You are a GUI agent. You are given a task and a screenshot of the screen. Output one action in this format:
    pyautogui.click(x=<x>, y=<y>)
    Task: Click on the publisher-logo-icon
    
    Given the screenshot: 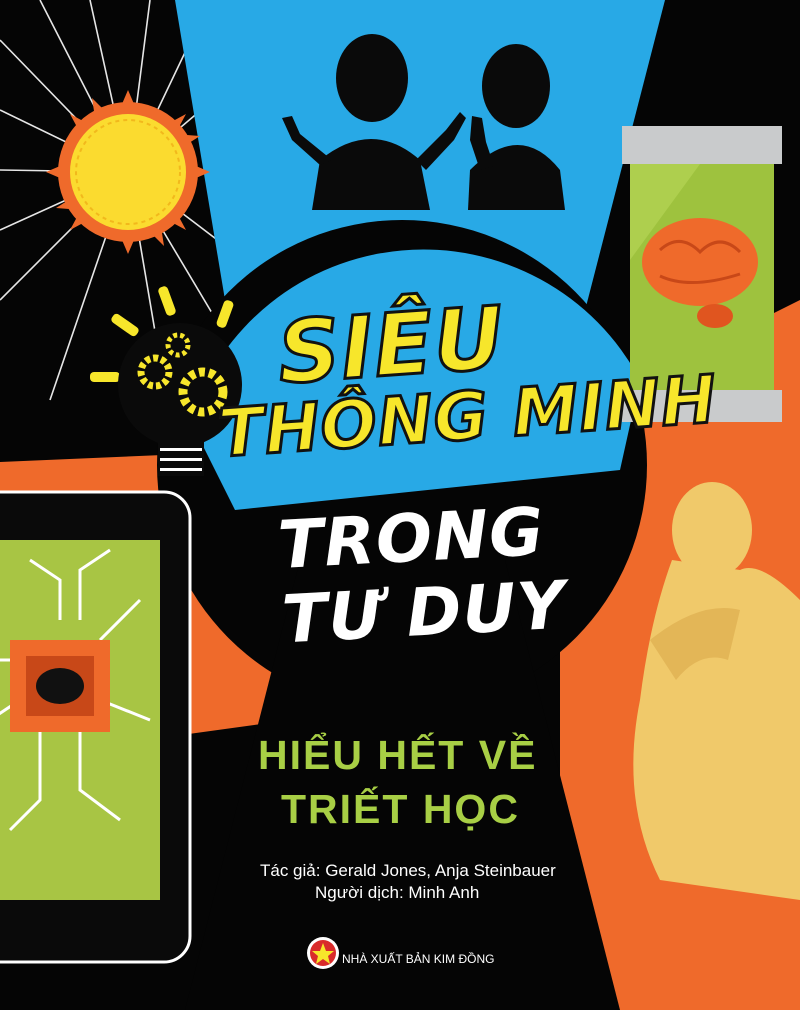 What is the action you would take?
    pyautogui.click(x=323, y=953)
    